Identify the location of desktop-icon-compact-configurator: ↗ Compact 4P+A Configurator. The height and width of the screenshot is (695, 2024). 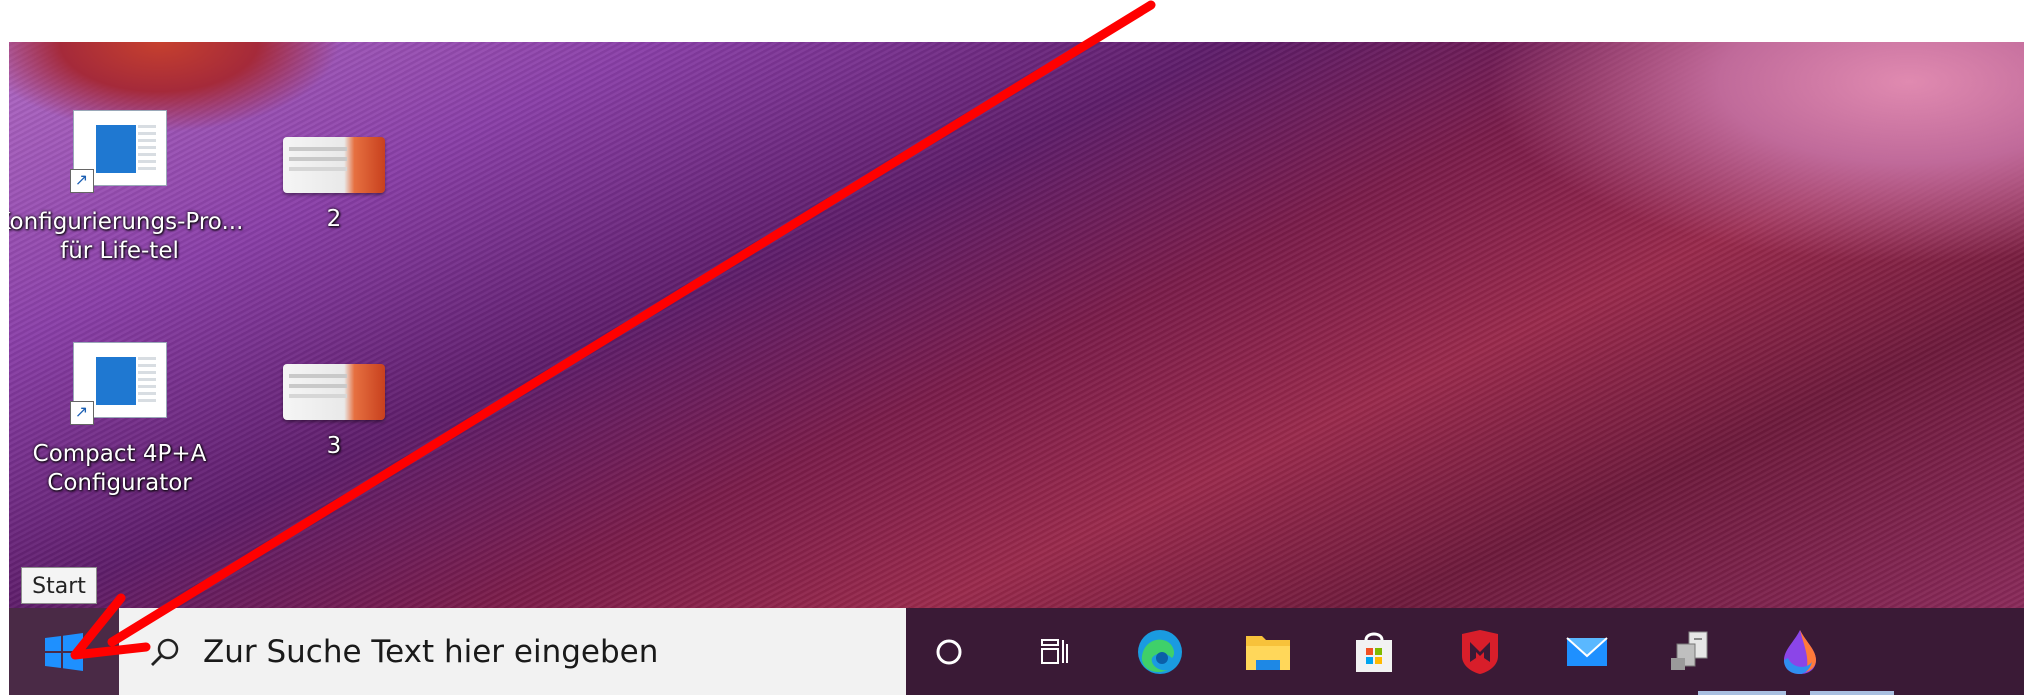
(119, 420).